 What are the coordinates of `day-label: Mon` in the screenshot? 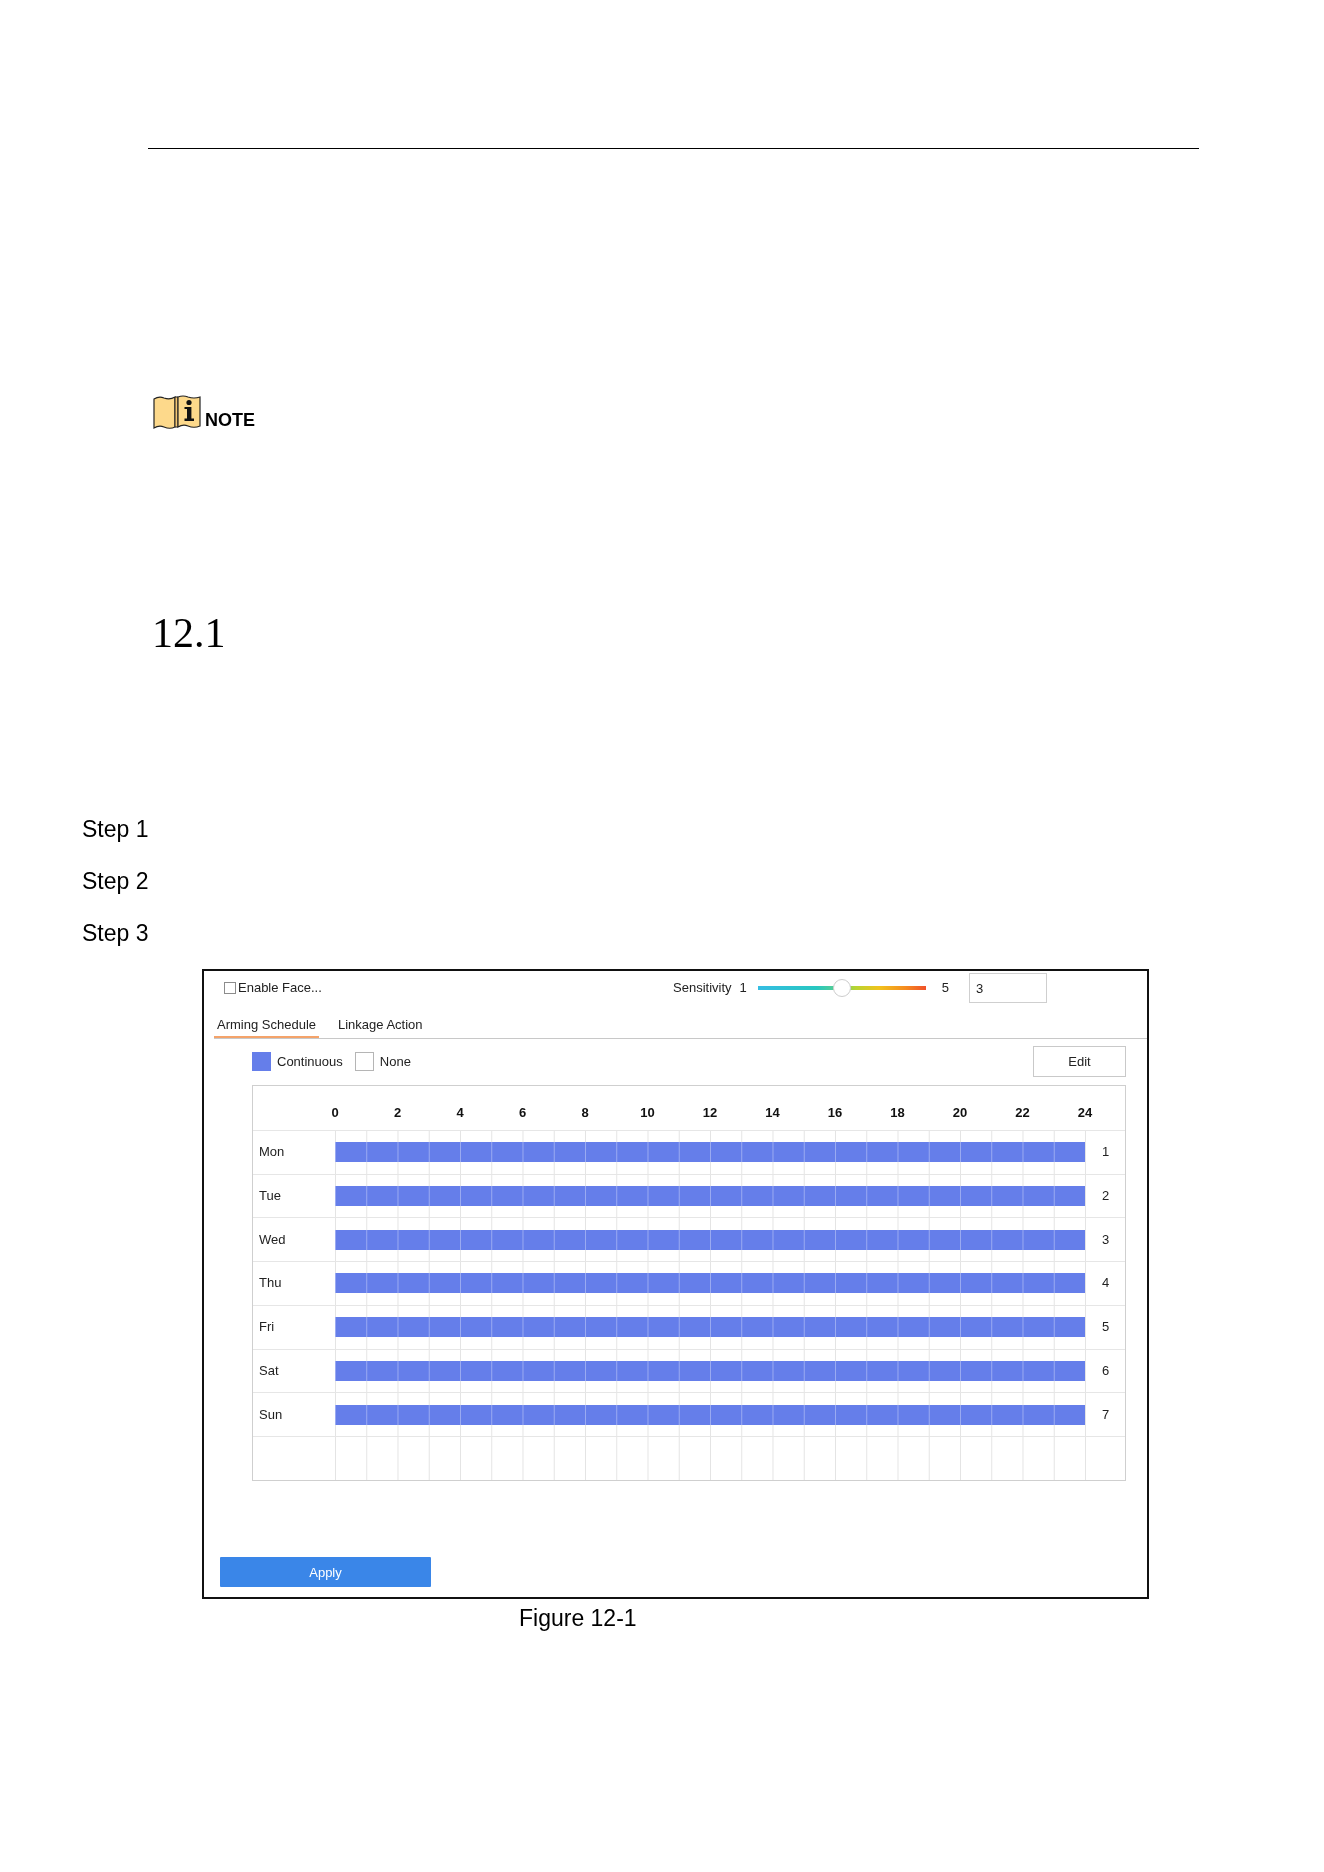 It's located at (272, 1152).